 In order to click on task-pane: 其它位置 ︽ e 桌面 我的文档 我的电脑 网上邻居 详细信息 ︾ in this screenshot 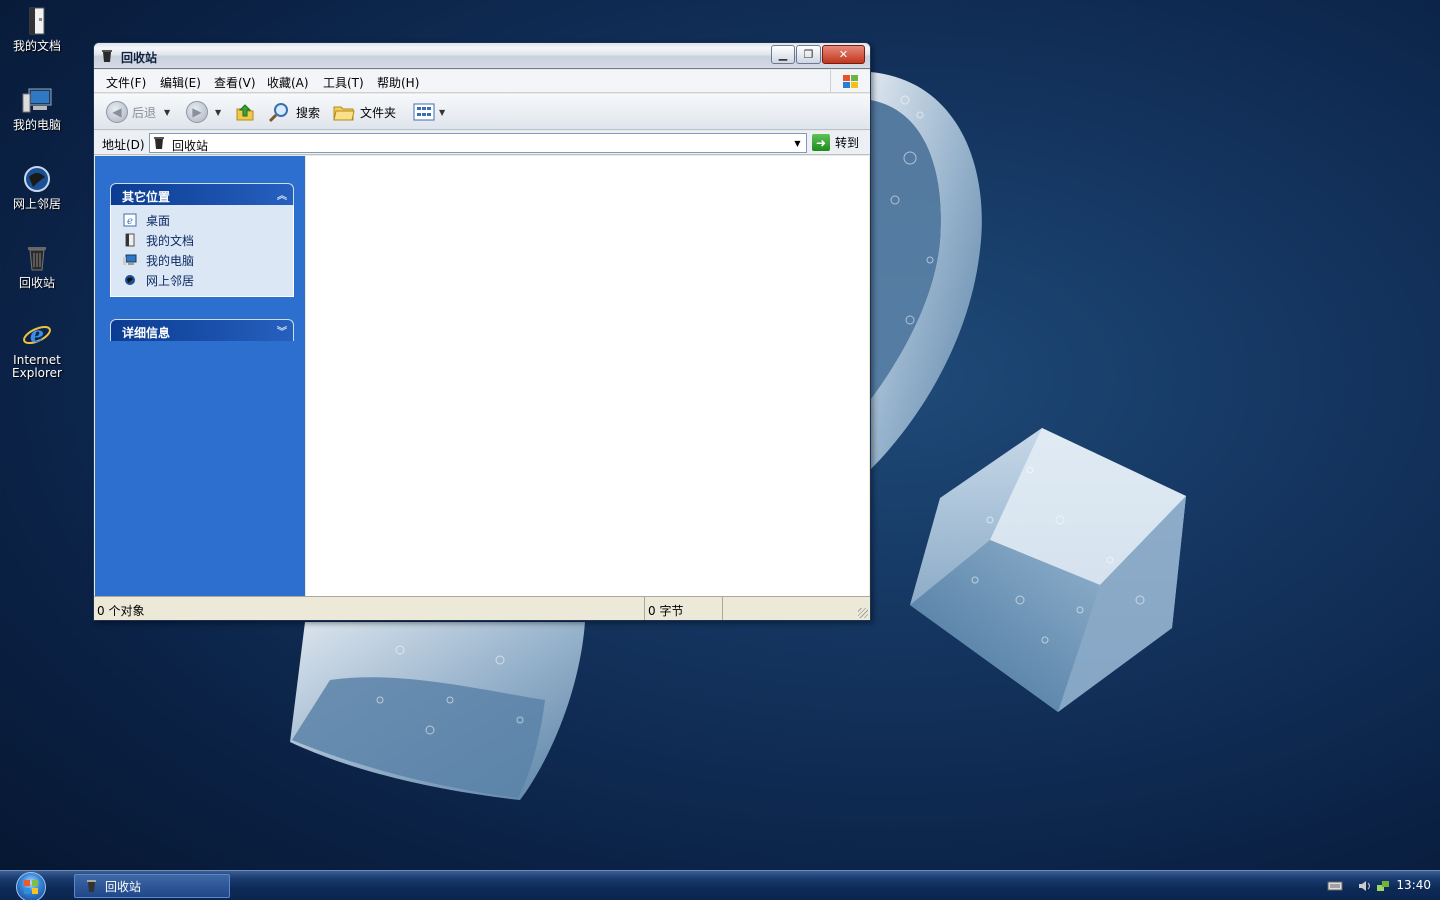, I will do `click(200, 376)`.